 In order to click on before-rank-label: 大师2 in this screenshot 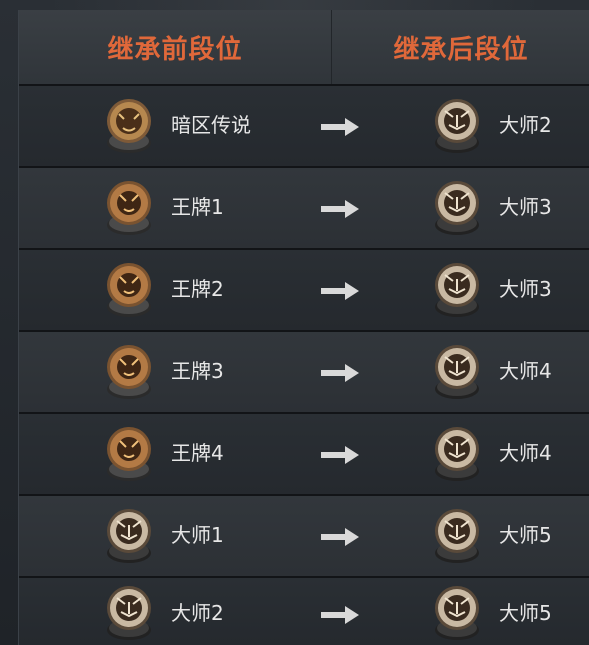, I will do `click(197, 613)`.